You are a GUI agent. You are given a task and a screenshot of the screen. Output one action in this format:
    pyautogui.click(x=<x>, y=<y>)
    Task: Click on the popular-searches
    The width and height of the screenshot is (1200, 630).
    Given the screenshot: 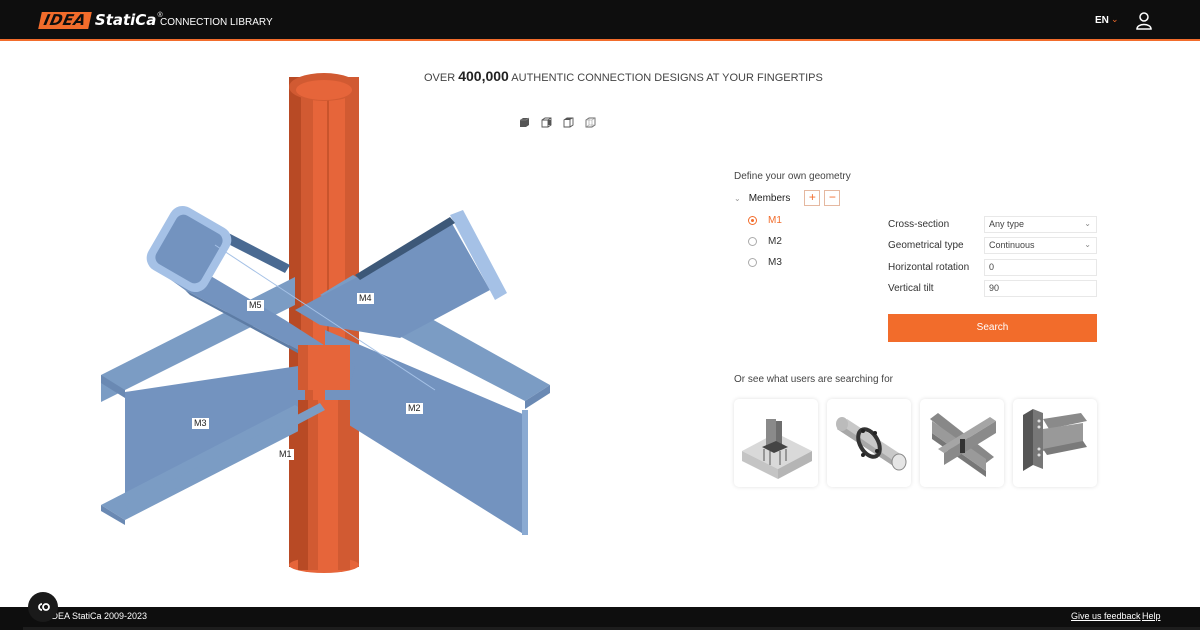 What is the action you would take?
    pyautogui.click(x=915, y=443)
    